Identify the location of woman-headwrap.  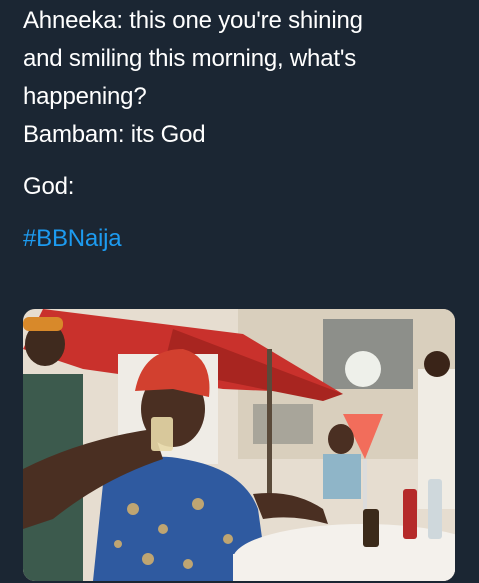
(43, 324).